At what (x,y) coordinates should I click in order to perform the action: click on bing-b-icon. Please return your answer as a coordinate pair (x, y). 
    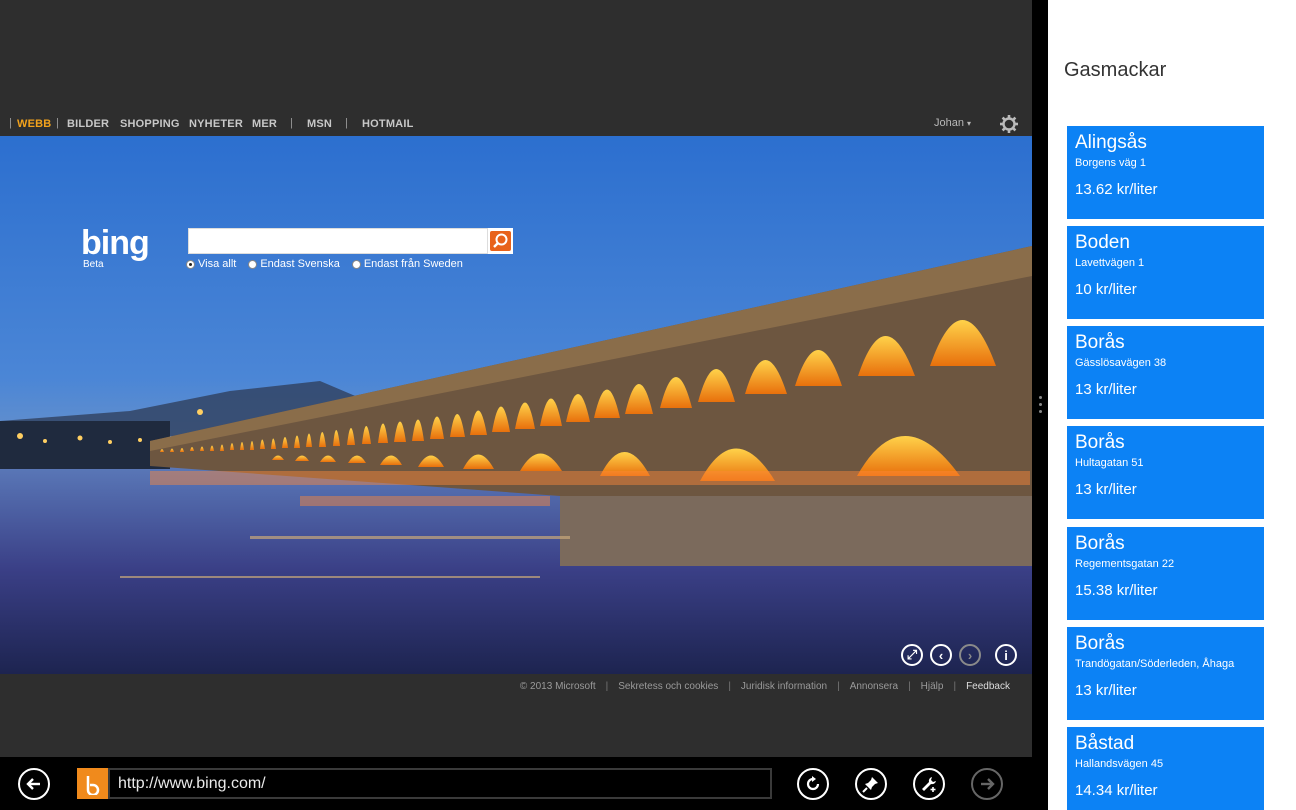
    Looking at the image, I should click on (92, 783).